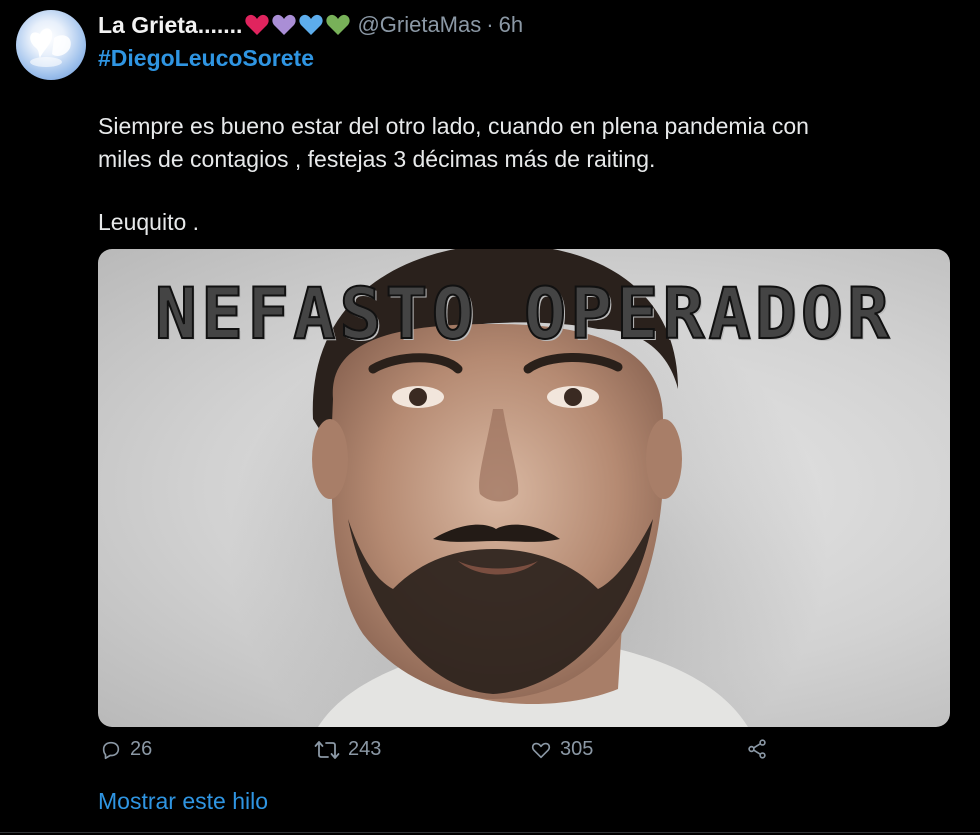 This screenshot has height=835, width=980. I want to click on reply-count: 26, so click(141, 749).